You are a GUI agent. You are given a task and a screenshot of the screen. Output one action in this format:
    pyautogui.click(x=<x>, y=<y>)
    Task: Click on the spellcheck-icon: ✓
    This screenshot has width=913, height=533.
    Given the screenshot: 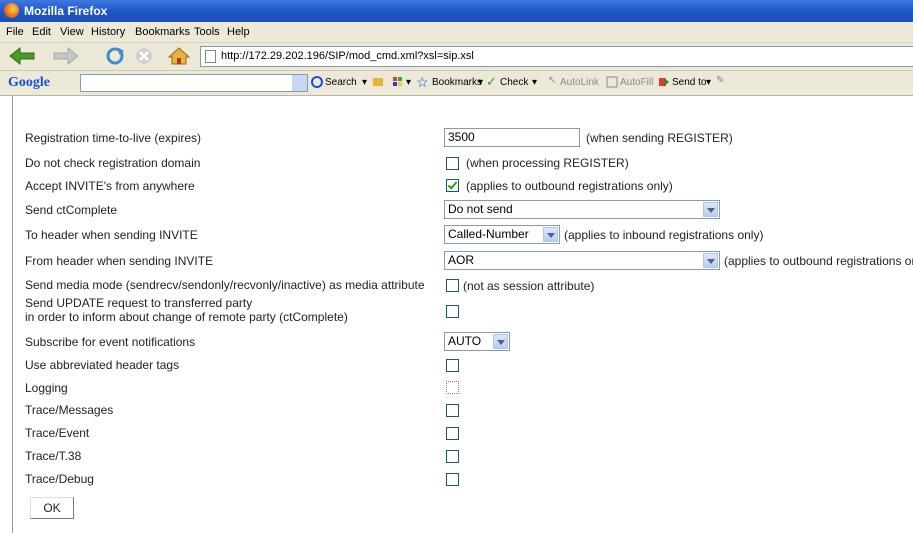 What is the action you would take?
    pyautogui.click(x=491, y=82)
    